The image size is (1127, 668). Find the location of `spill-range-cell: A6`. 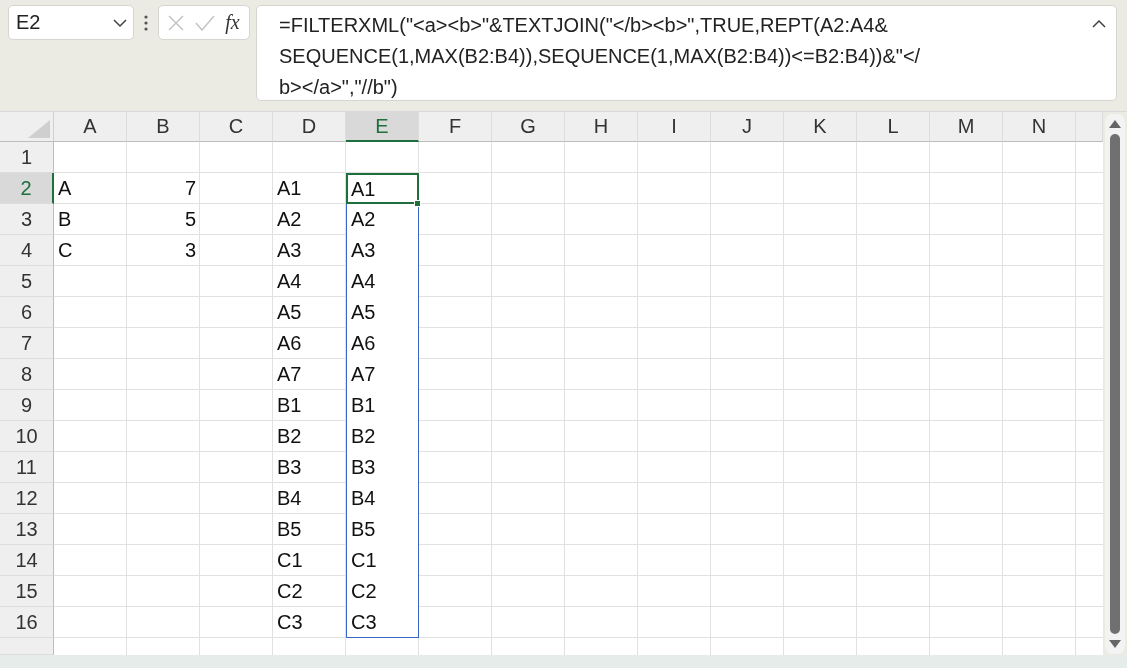

spill-range-cell: A6 is located at coordinates (382, 343).